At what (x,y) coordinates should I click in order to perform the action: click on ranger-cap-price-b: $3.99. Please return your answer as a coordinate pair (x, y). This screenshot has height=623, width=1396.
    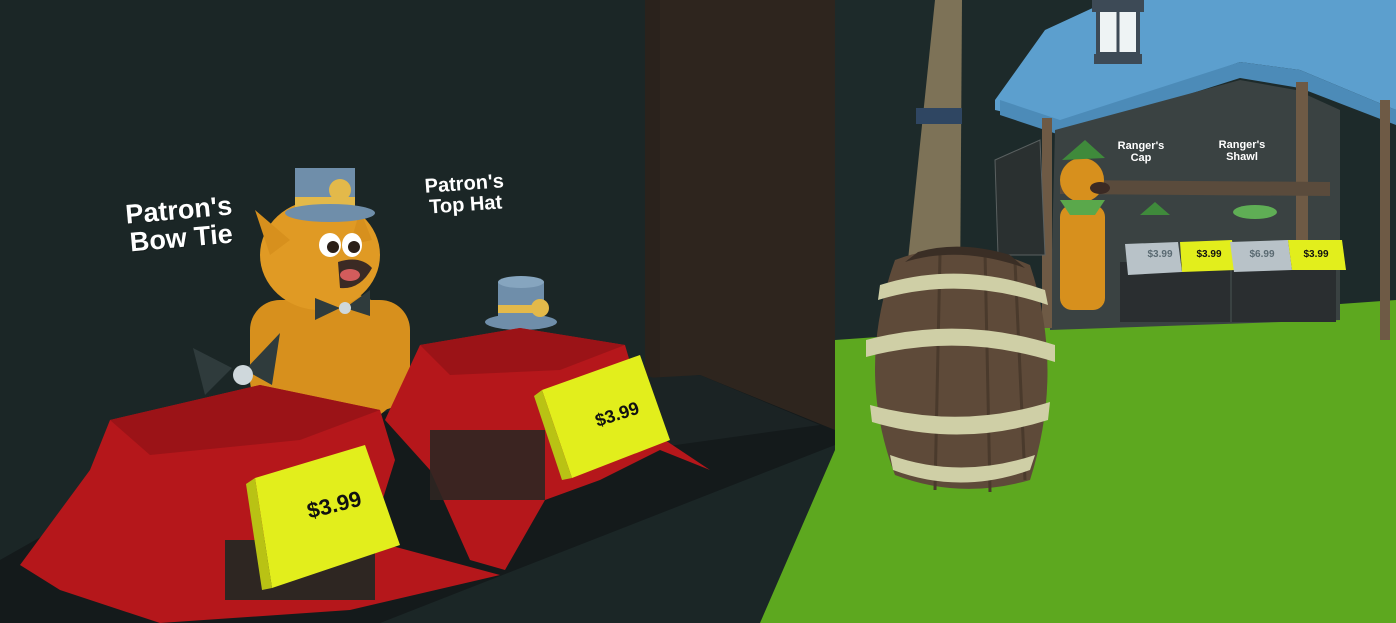
    Looking at the image, I should click on (1208, 254).